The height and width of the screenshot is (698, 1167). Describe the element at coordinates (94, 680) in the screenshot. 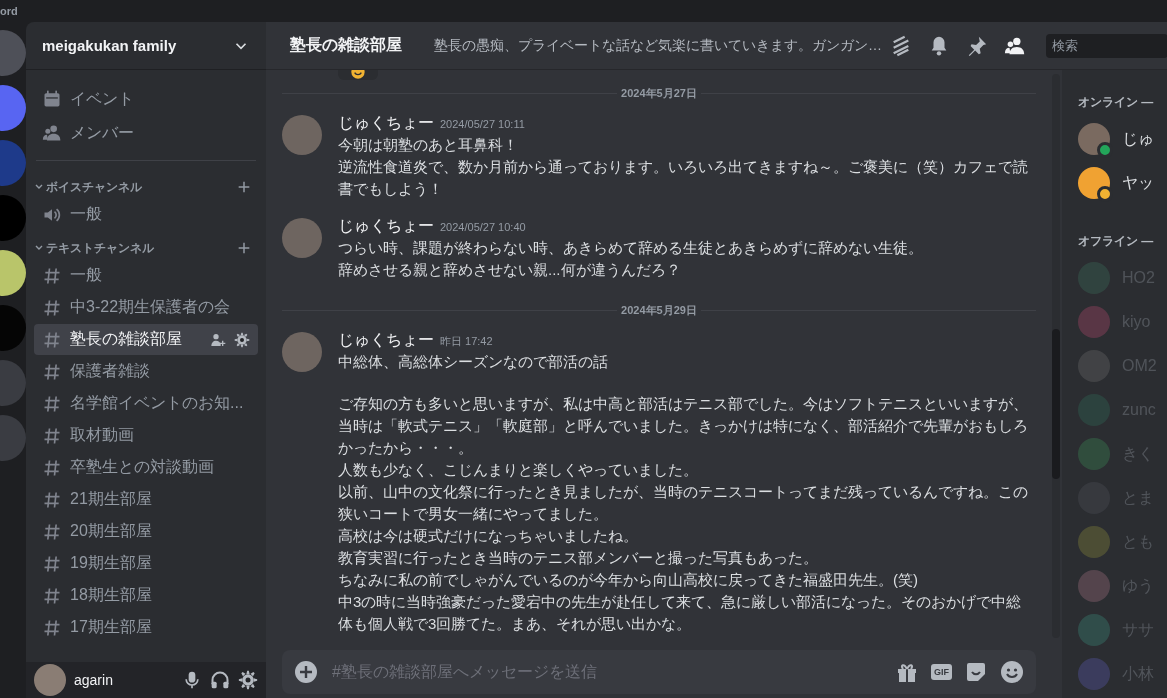

I see `username: agarin` at that location.